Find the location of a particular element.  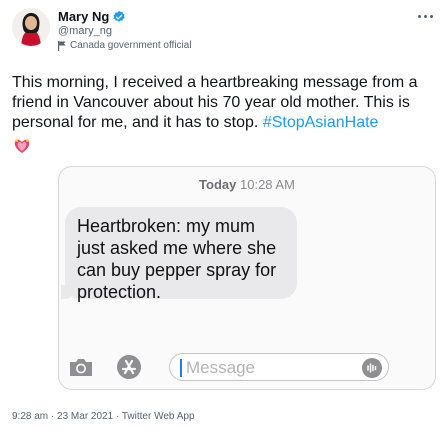

verified-badge-icon is located at coordinates (119, 16).